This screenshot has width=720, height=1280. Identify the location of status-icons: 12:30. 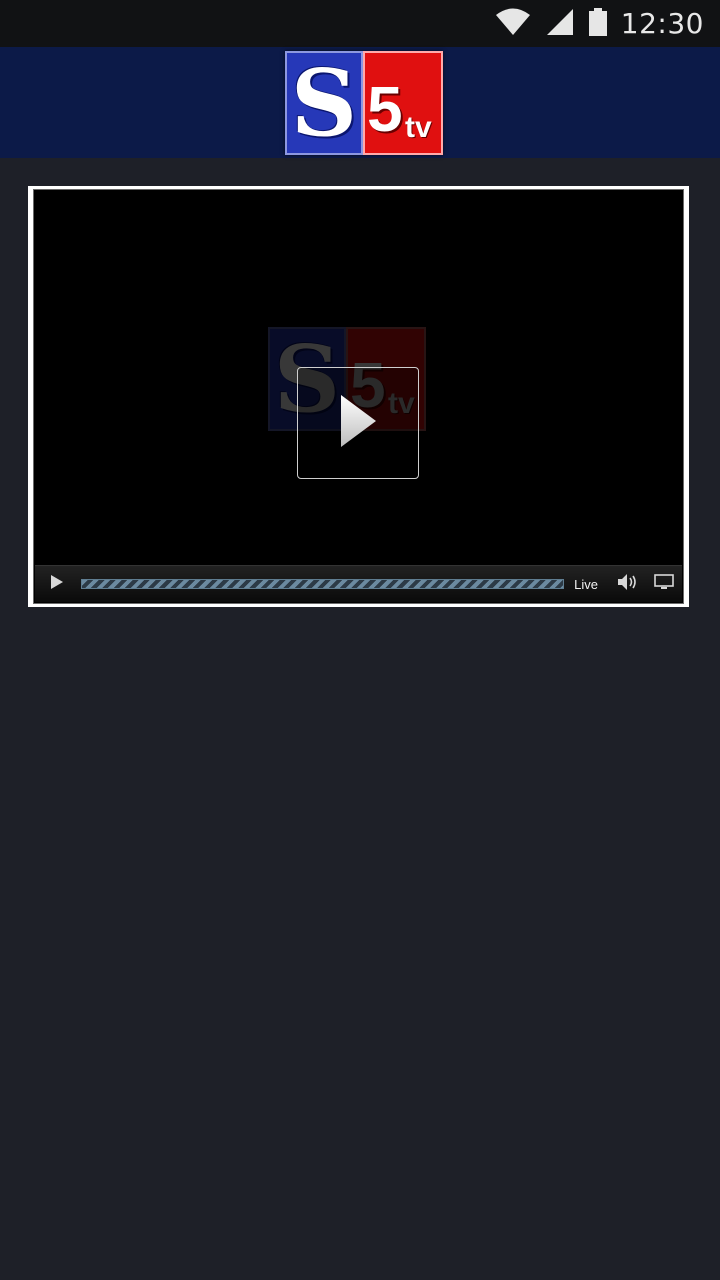
(599, 23).